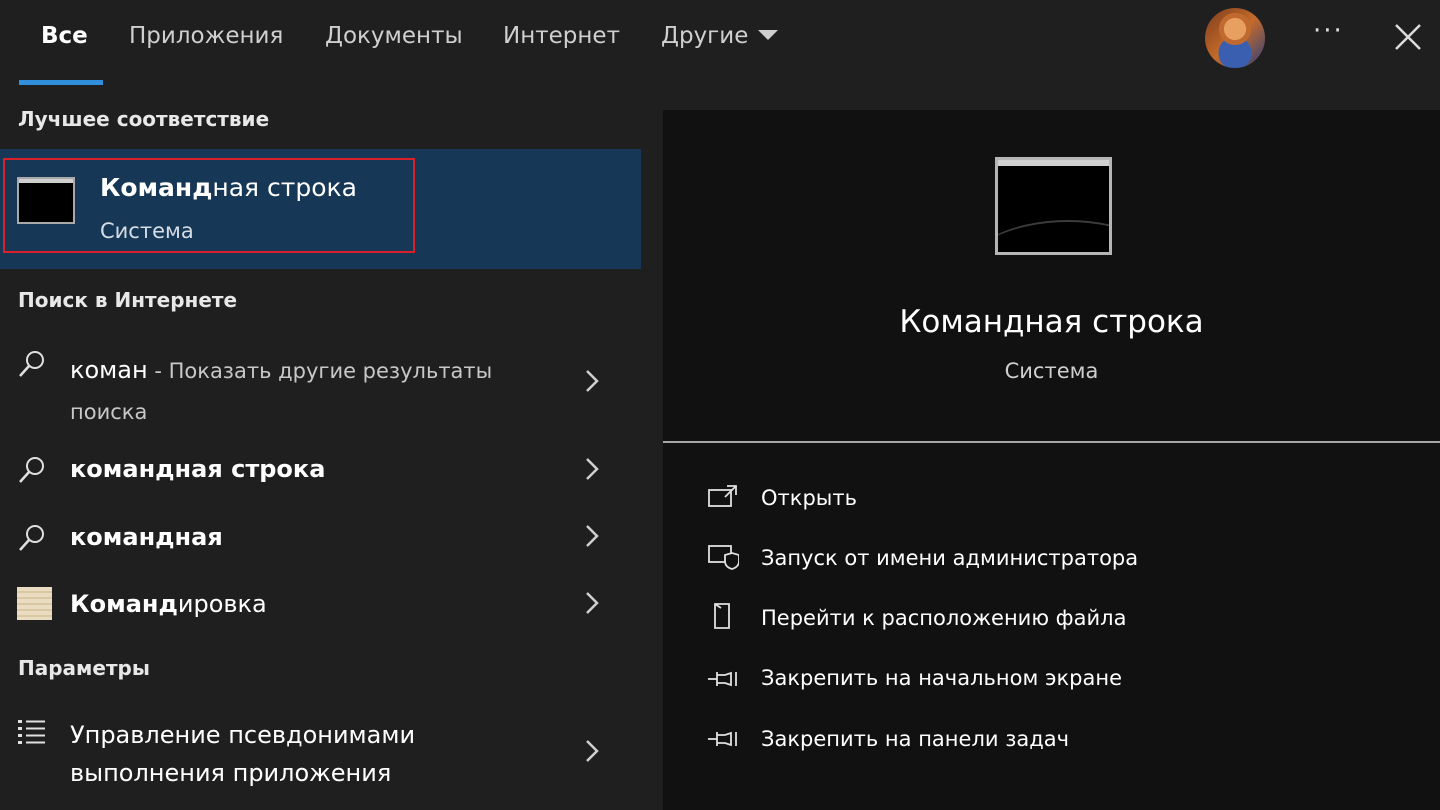  What do you see at coordinates (320, 371) in the screenshot?
I see `web-result-hint: - Показать другие результаты` at bounding box center [320, 371].